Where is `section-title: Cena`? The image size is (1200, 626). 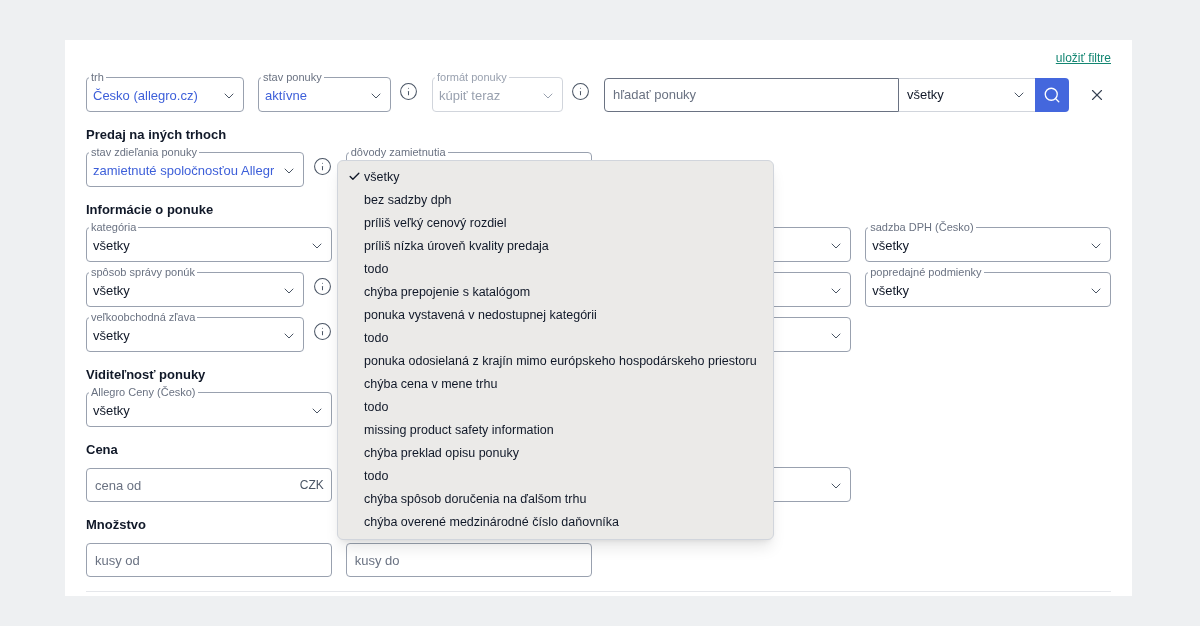
section-title: Cena is located at coordinates (102, 450).